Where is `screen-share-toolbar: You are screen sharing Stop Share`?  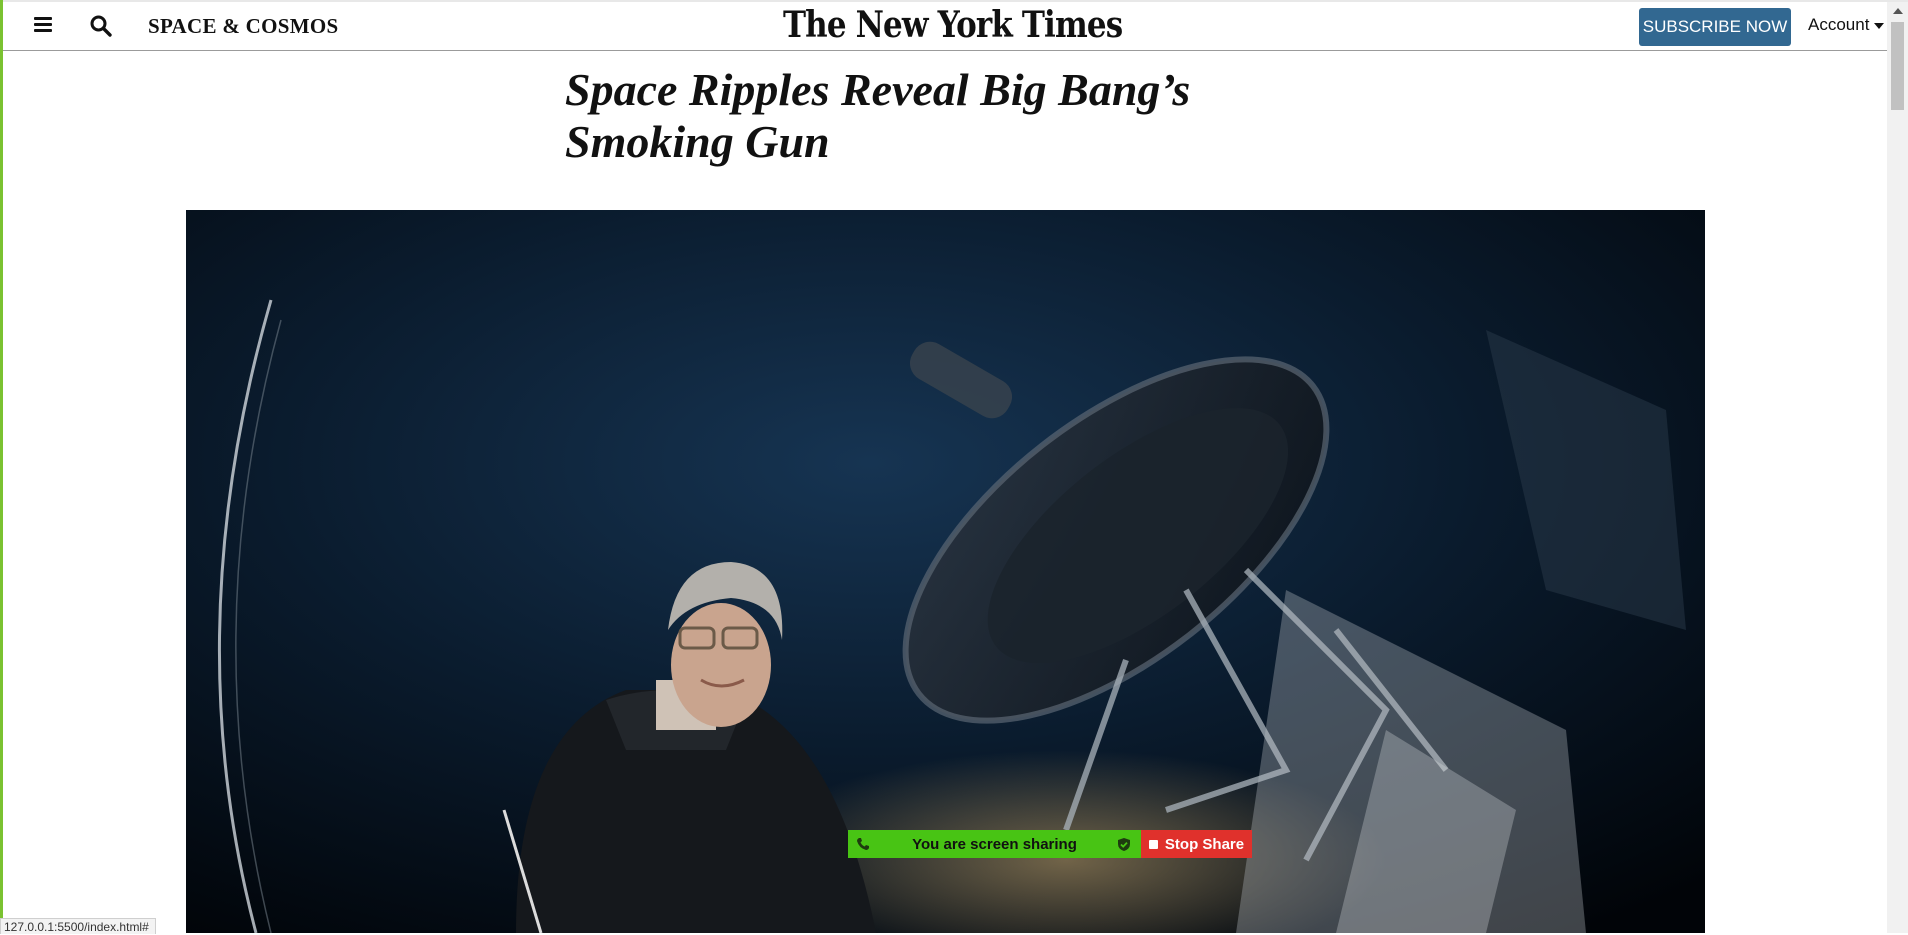
screen-share-toolbar: You are screen sharing Stop Share is located at coordinates (1050, 844).